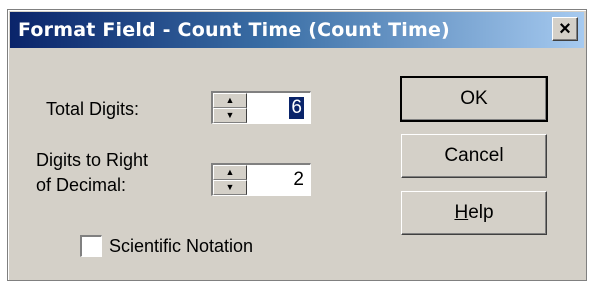 This screenshot has width=590, height=283. What do you see at coordinates (461, 212) in the screenshot?
I see `help-accelerator: H` at bounding box center [461, 212].